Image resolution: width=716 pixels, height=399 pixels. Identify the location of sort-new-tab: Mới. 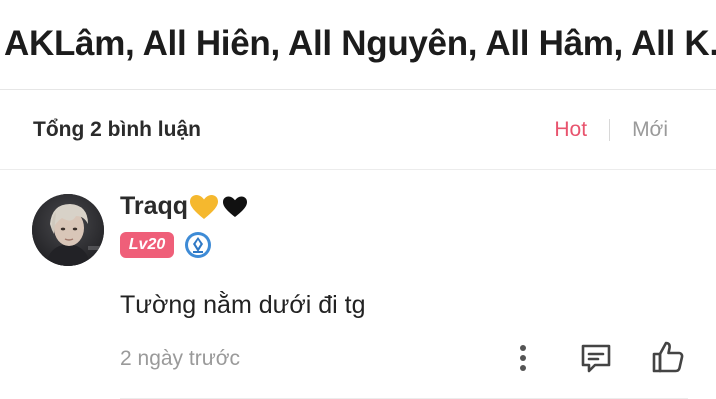
(650, 130).